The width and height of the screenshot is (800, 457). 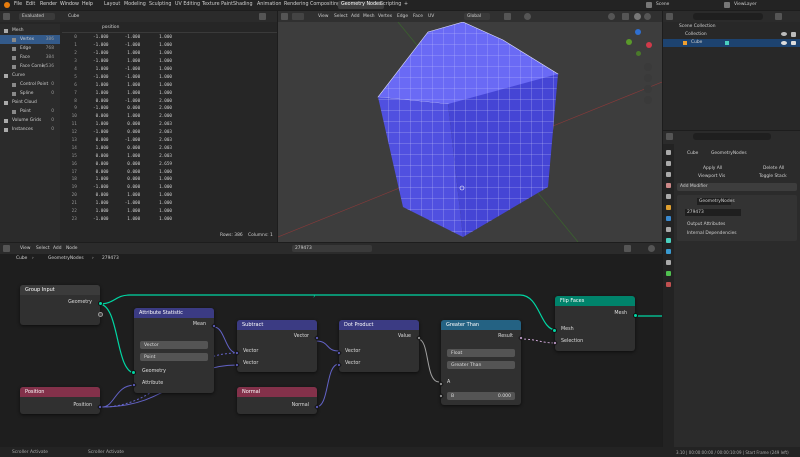 I want to click on spreadsheet-domain-2: Edge 768, so click(x=30, y=48).